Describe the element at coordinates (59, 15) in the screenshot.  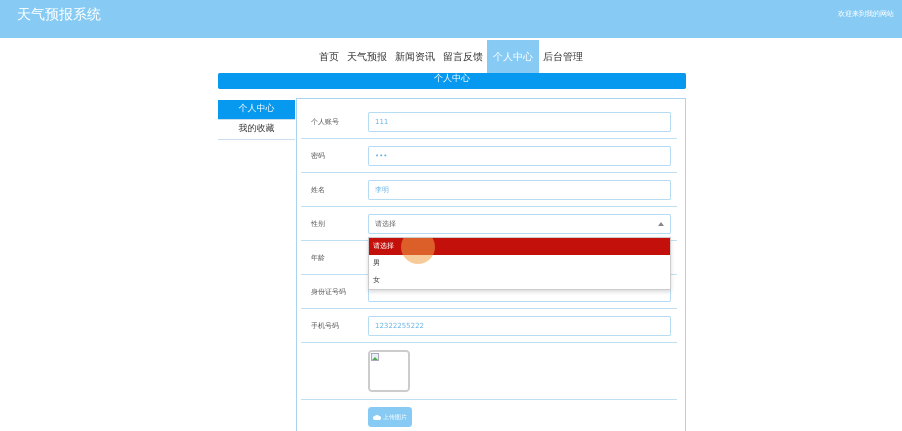
I see `site-title: 天气预报系统` at that location.